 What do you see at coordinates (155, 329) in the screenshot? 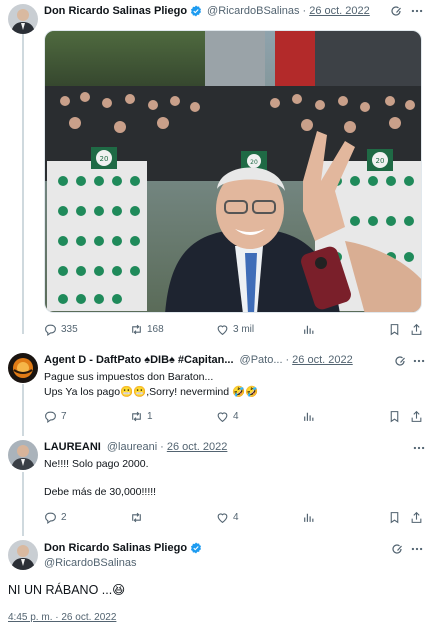
I see `retweet-count: 168` at bounding box center [155, 329].